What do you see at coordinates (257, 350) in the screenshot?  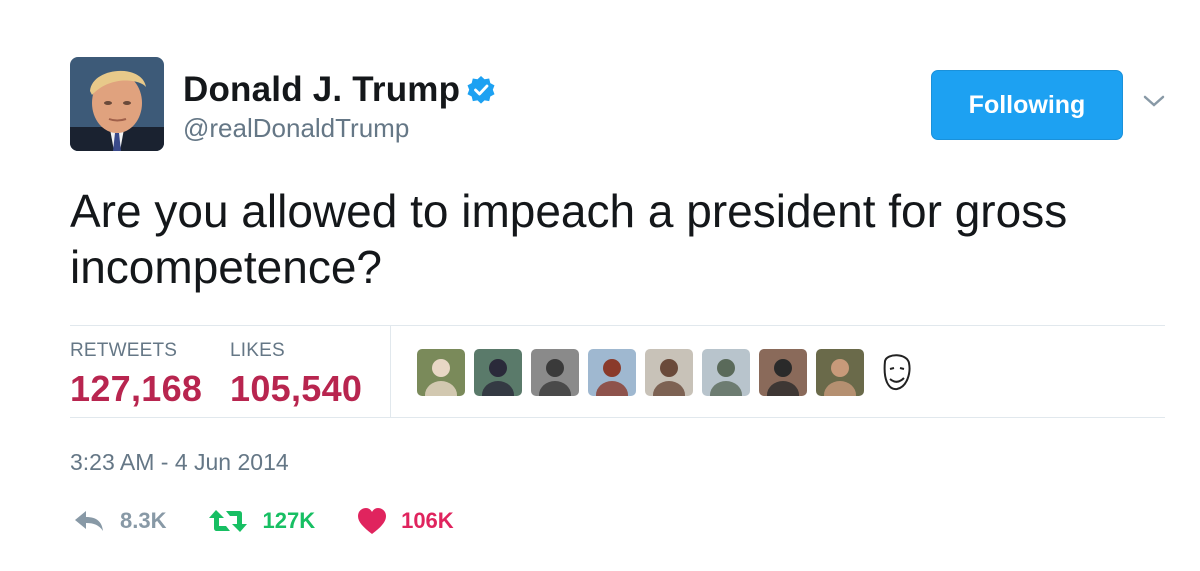 I see `likes-label: LIKES` at bounding box center [257, 350].